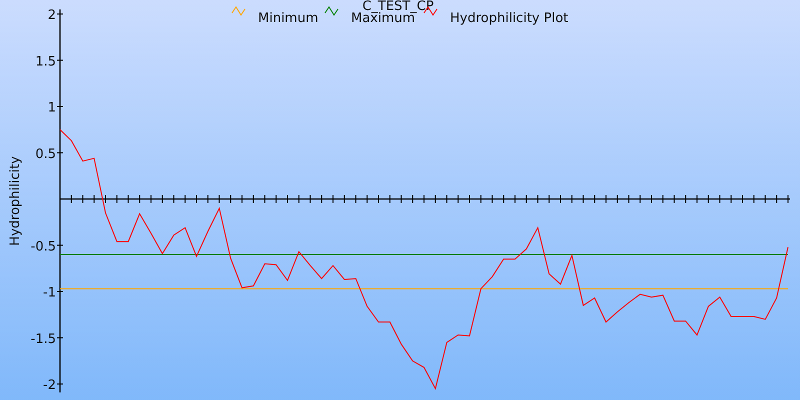 The image size is (800, 400). I want to click on legend-label: Minimum, so click(288, 18).